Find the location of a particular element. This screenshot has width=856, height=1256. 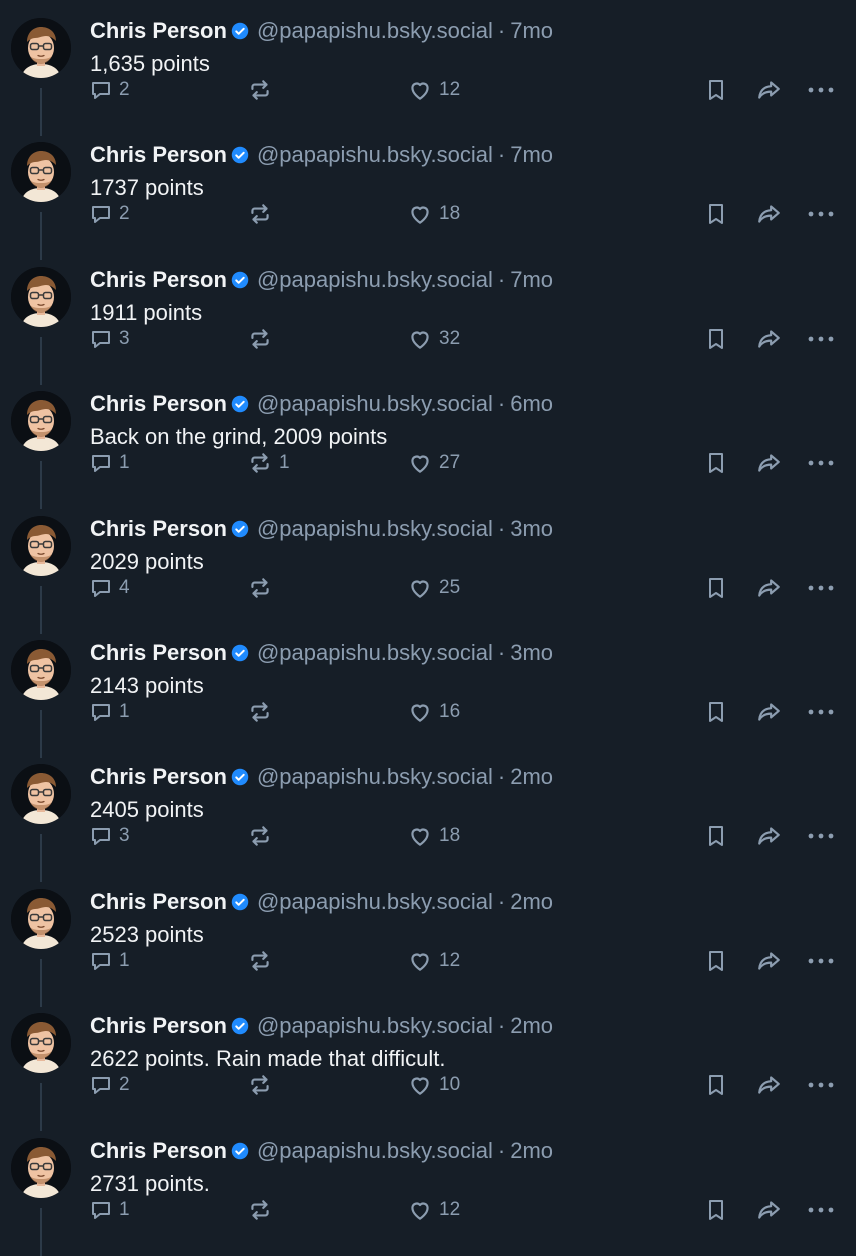

like-button: 32 is located at coordinates (433, 339).